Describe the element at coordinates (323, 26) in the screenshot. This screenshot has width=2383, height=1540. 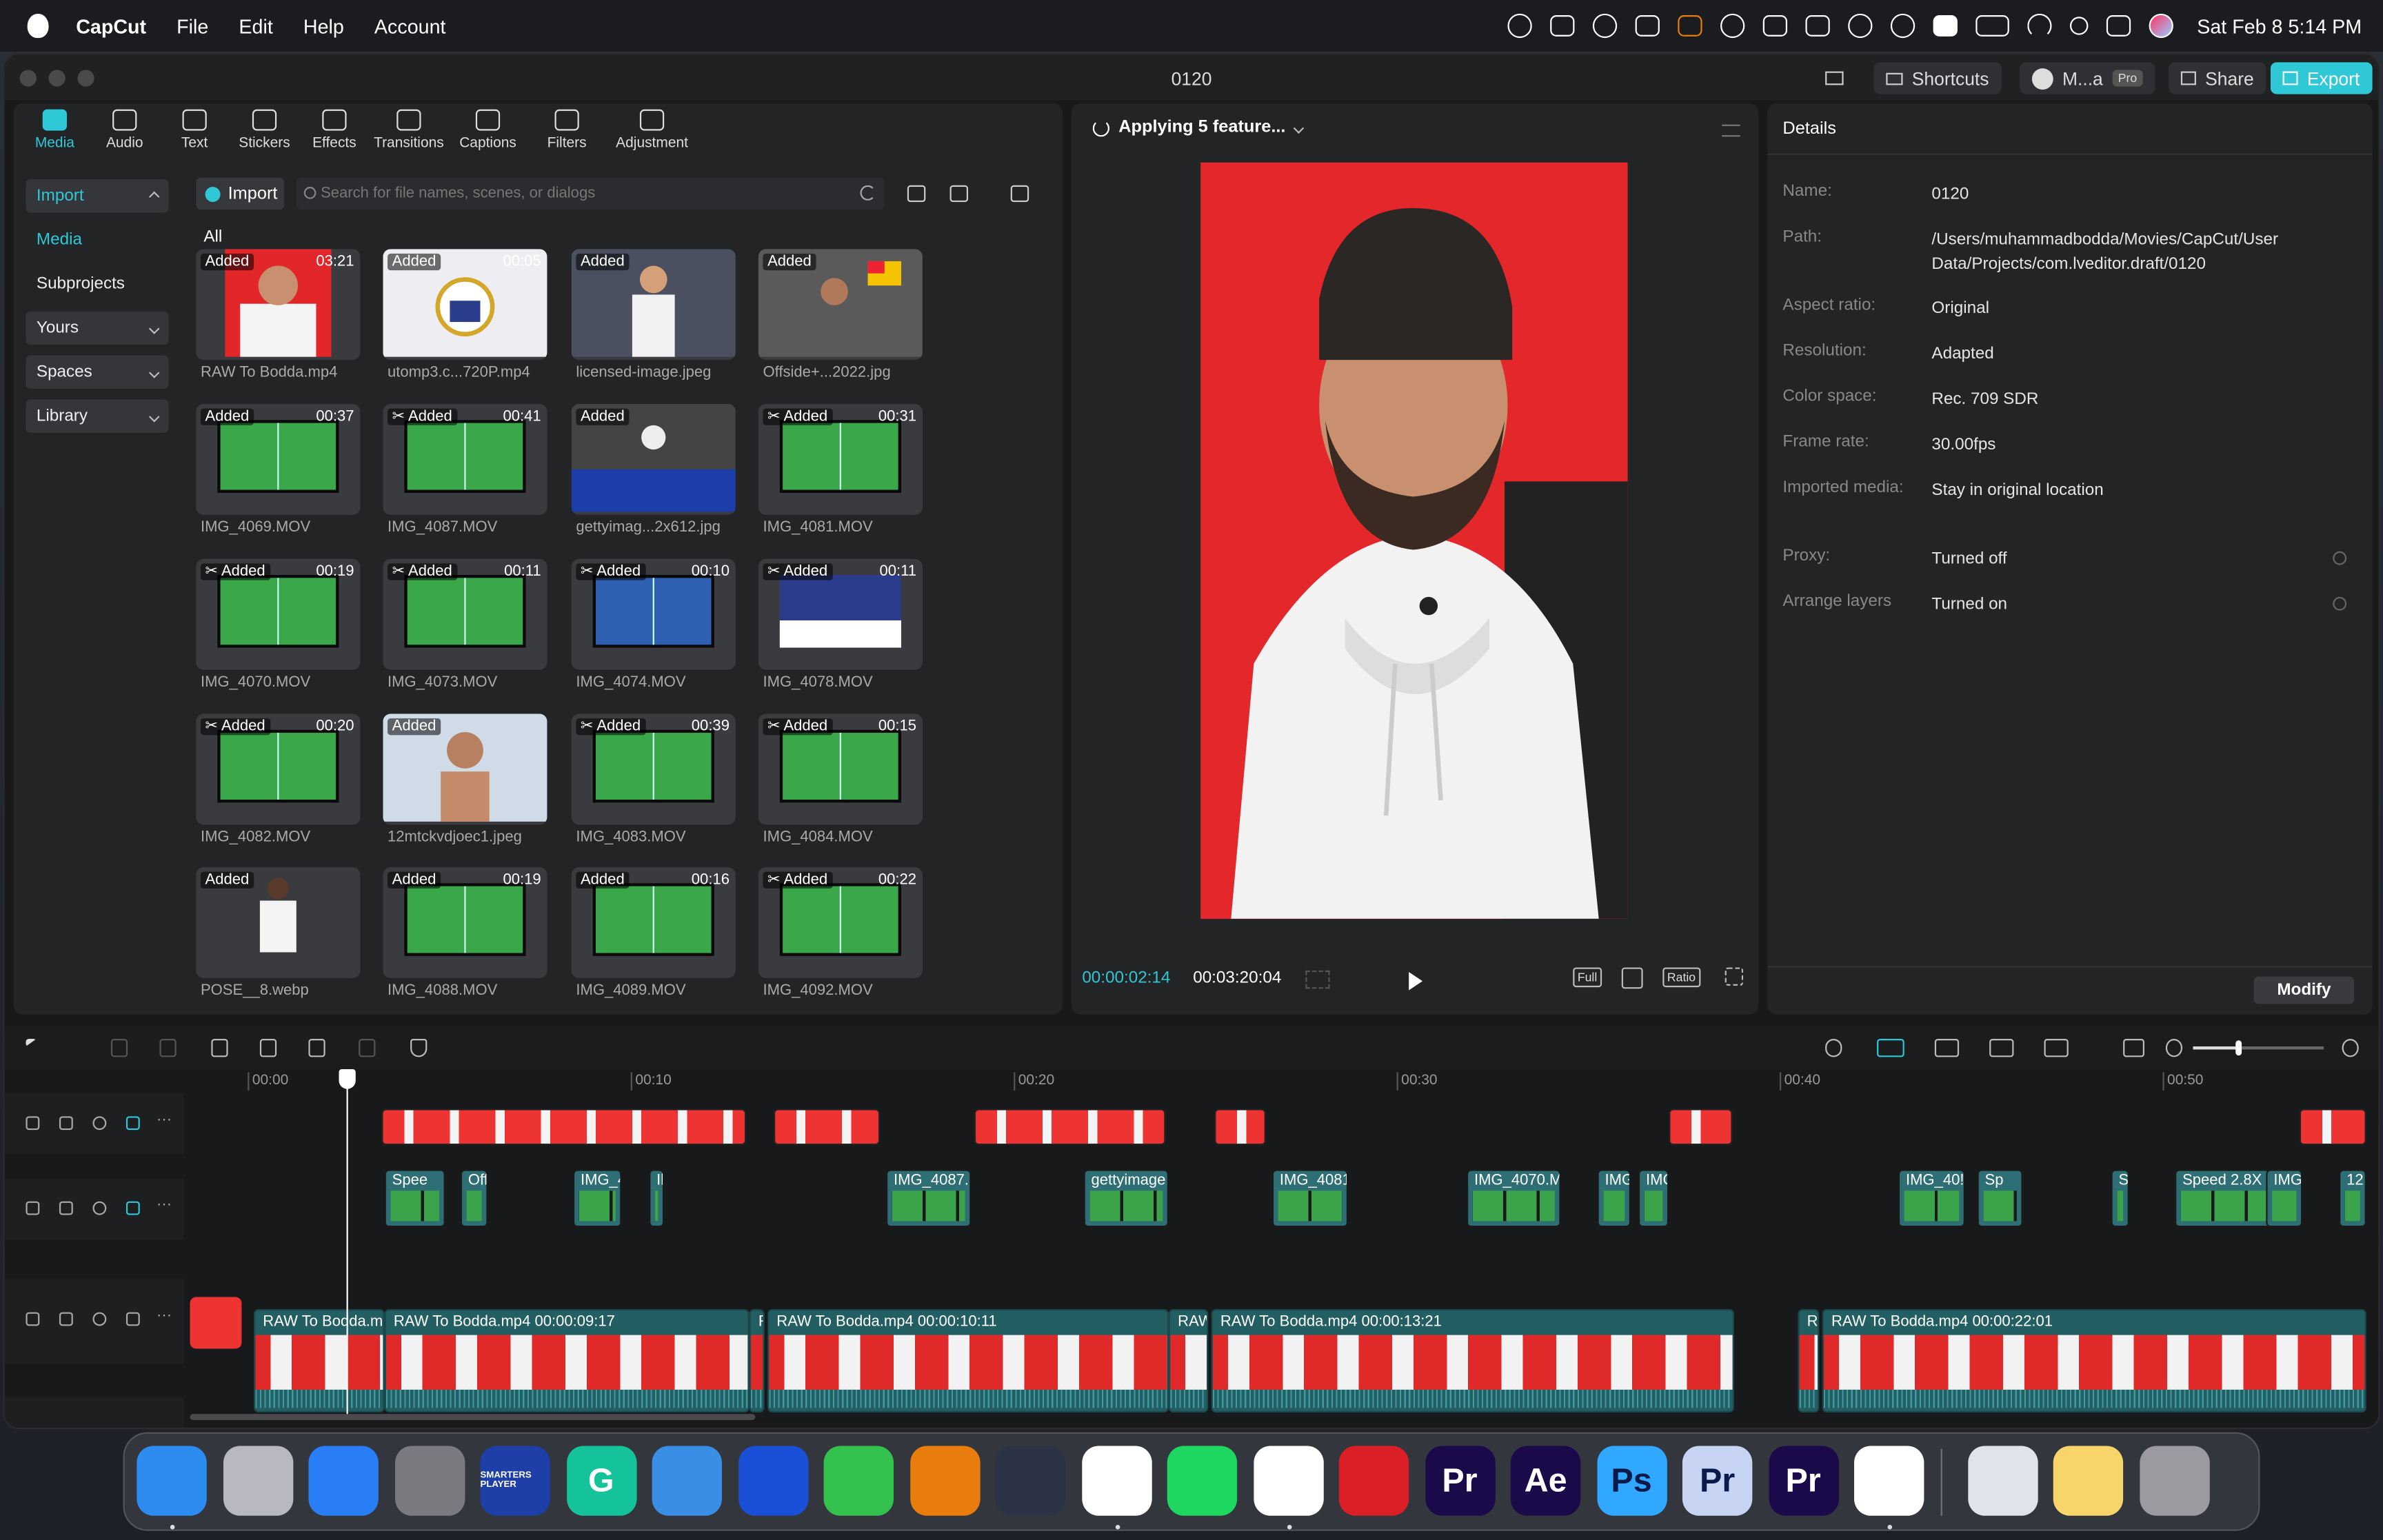
I see `menu-help: Help` at that location.